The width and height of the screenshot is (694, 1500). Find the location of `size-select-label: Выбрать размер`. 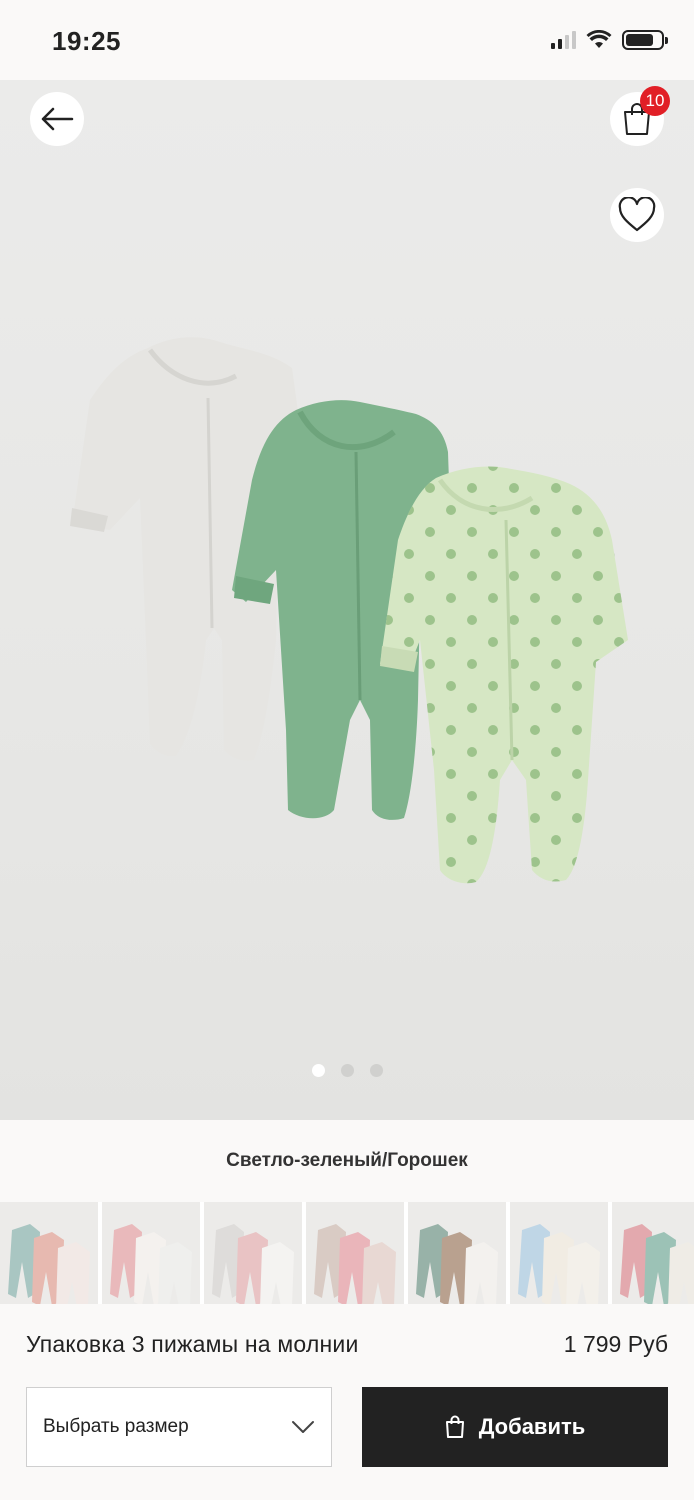

size-select-label: Выбрать размер is located at coordinates (116, 1426).